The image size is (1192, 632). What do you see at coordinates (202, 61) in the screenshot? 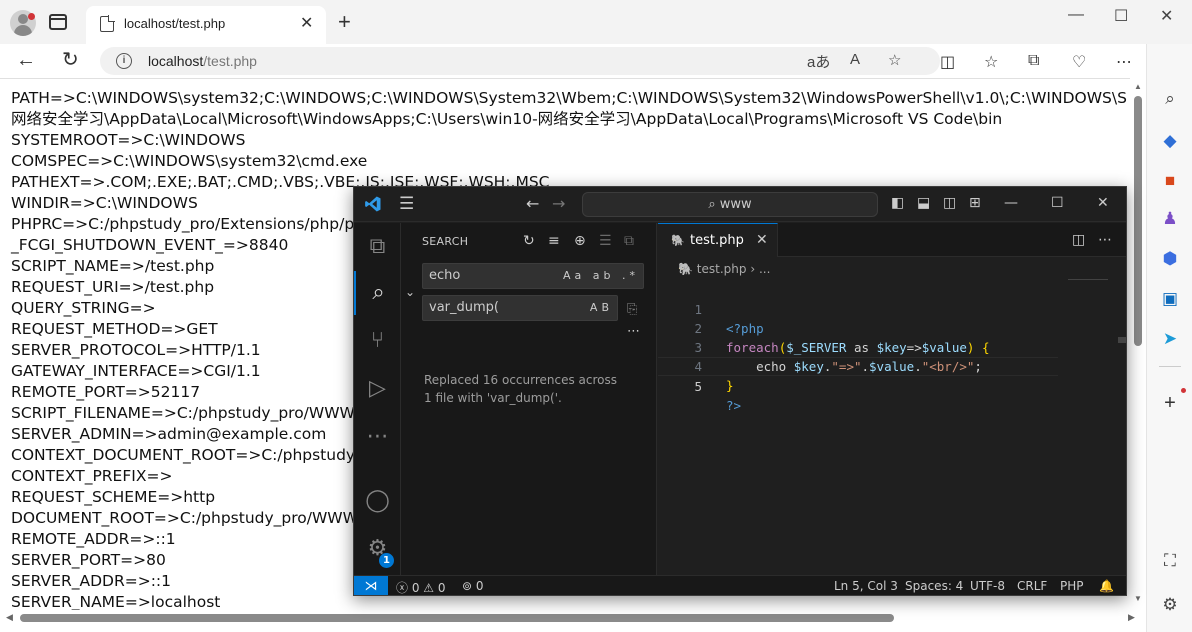
I see `url-text: localhost/test.php` at bounding box center [202, 61].